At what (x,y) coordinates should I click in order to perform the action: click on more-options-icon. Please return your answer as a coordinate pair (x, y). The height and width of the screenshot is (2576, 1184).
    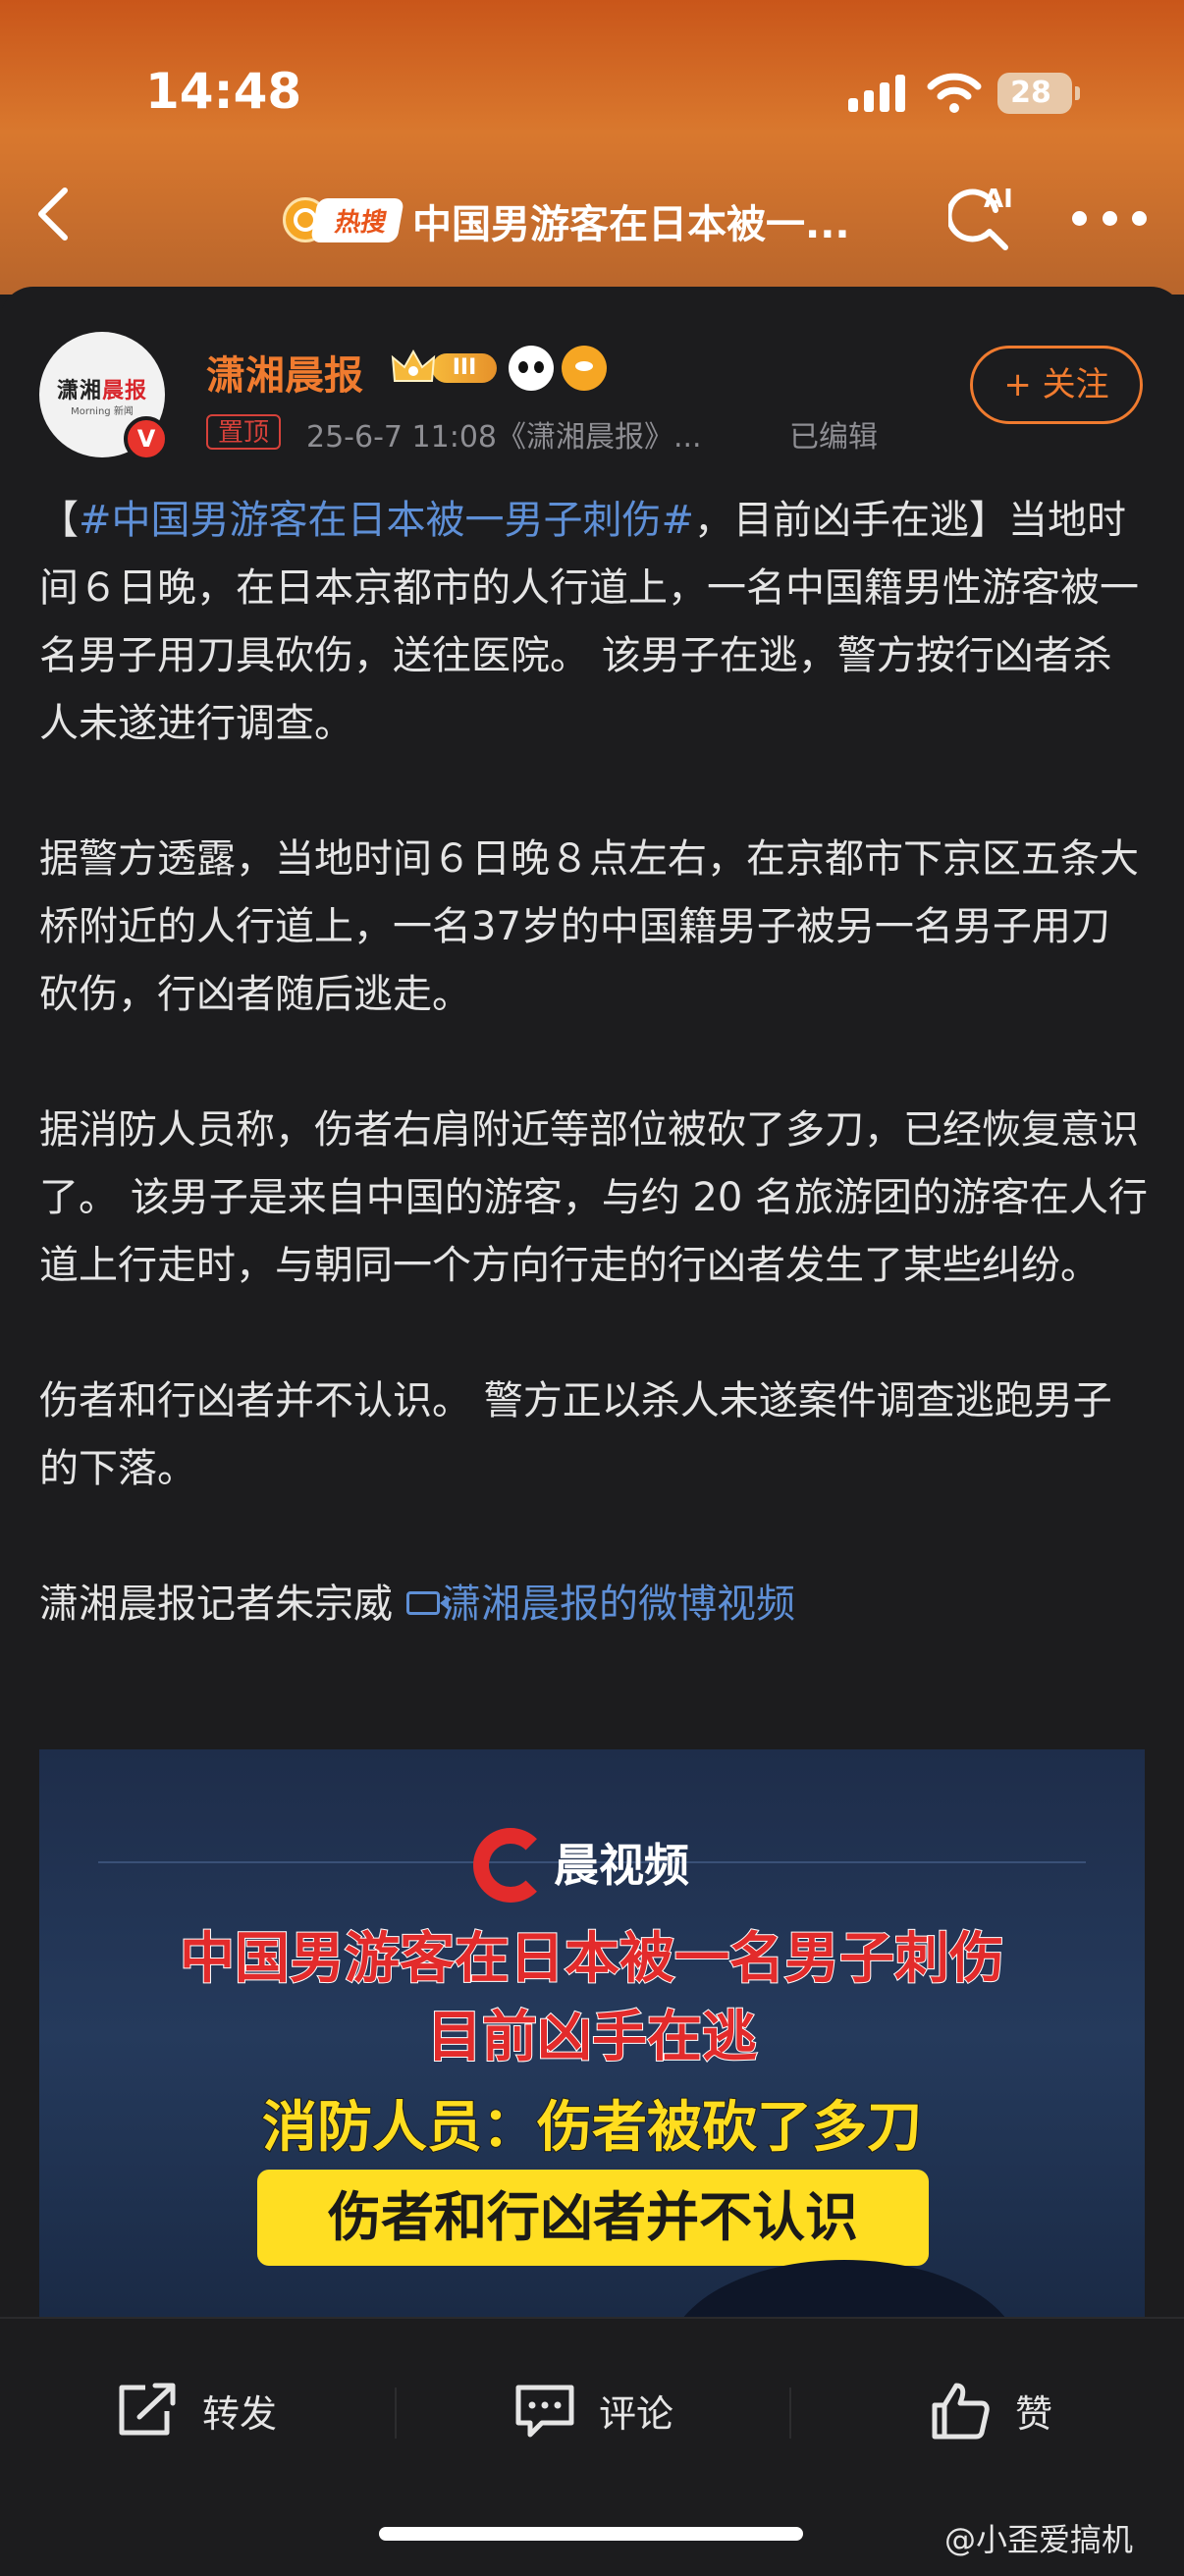
    Looking at the image, I should click on (1109, 218).